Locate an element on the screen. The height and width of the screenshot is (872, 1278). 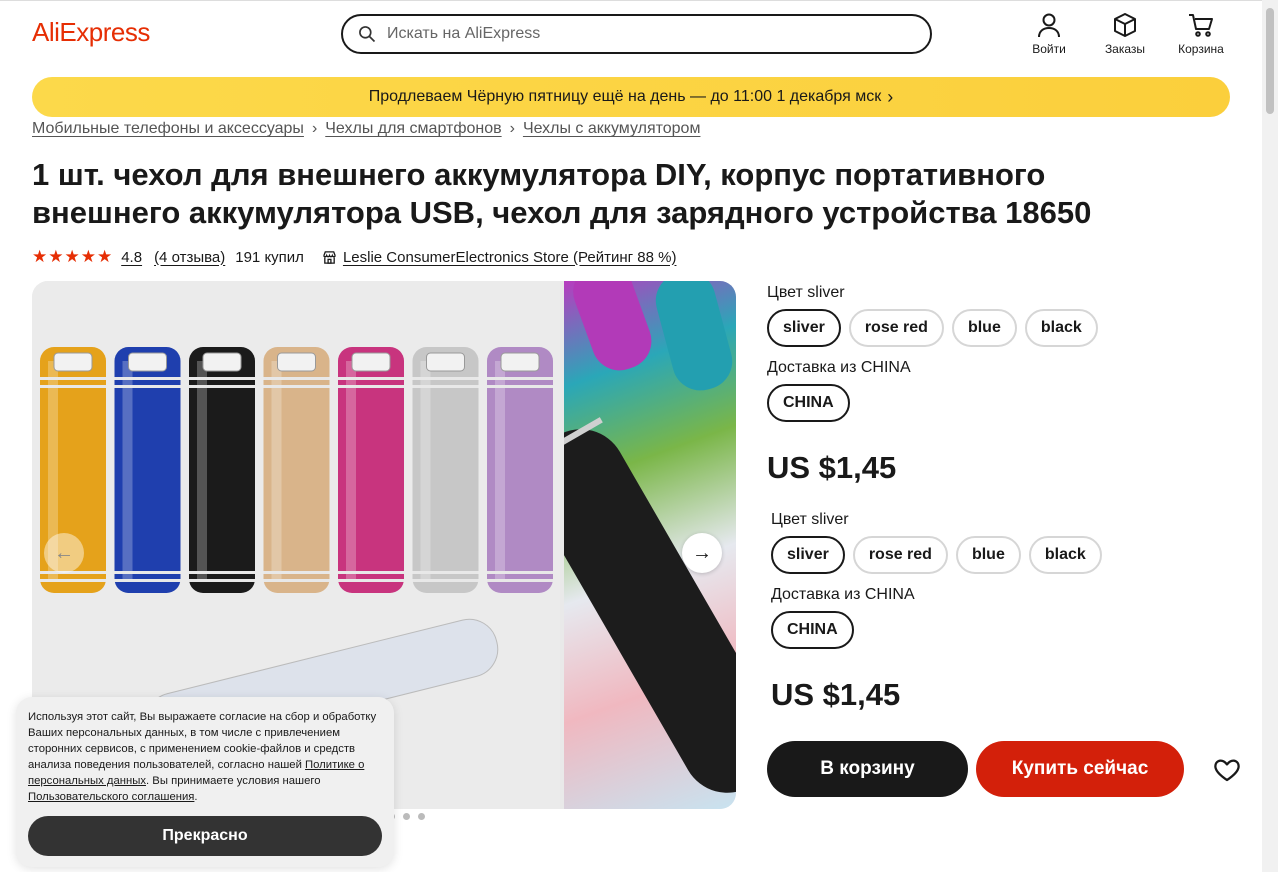
header: AliExpress Войти Заказы Корзина is located at coordinates (631, 33).